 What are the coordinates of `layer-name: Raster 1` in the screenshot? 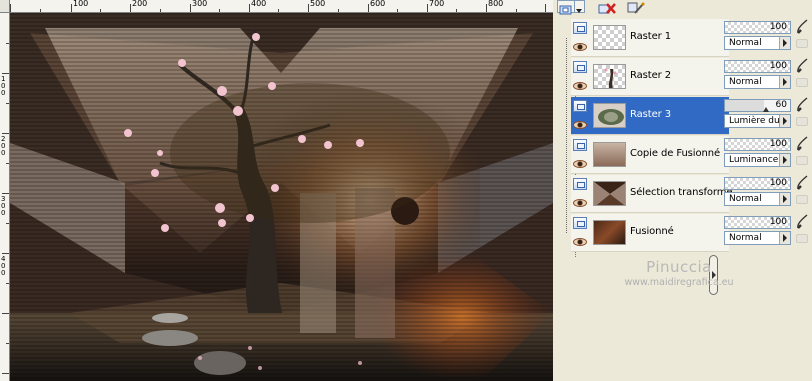 It's located at (650, 36).